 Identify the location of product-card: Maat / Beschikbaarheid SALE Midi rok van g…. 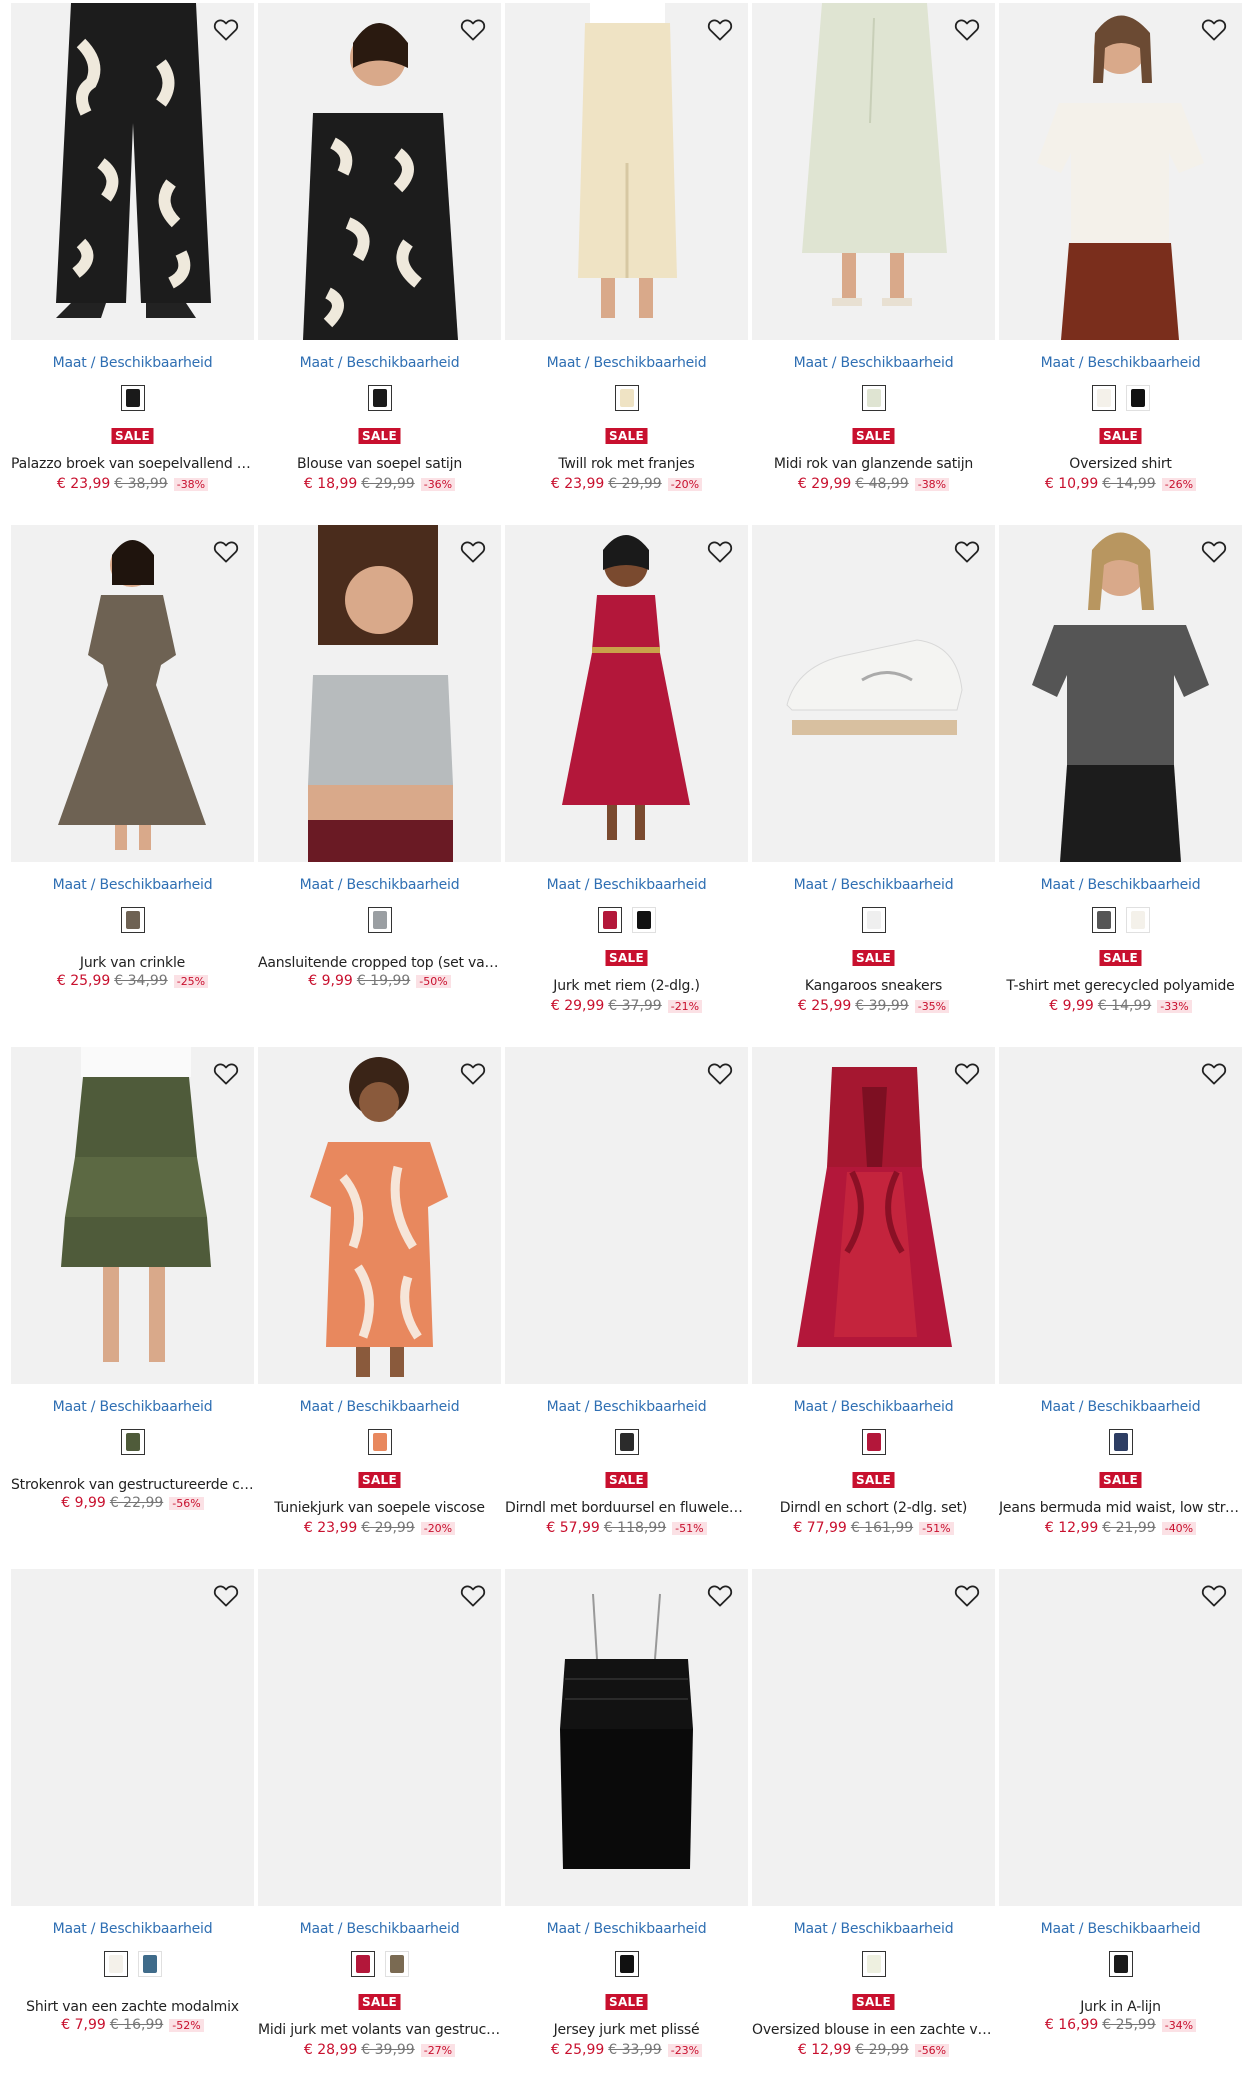
(873, 253).